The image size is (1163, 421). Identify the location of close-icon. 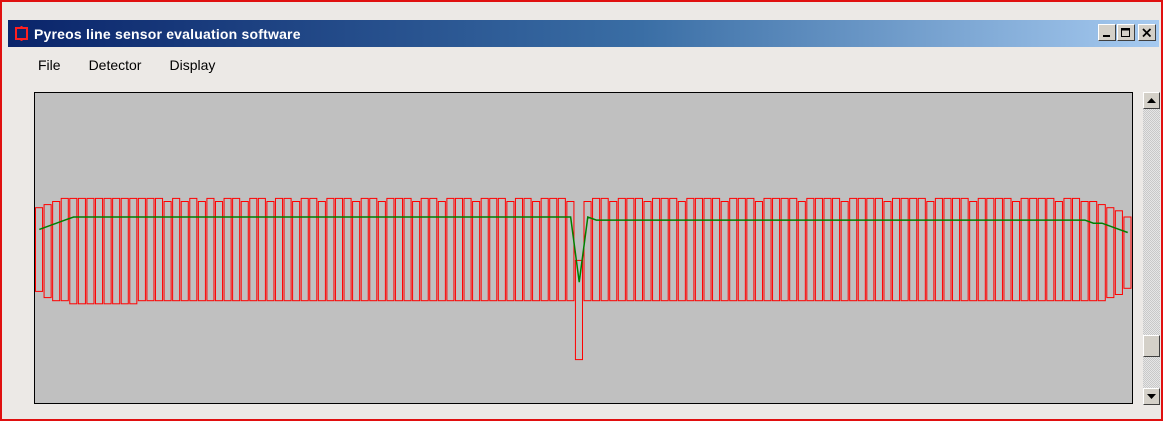
(1147, 32).